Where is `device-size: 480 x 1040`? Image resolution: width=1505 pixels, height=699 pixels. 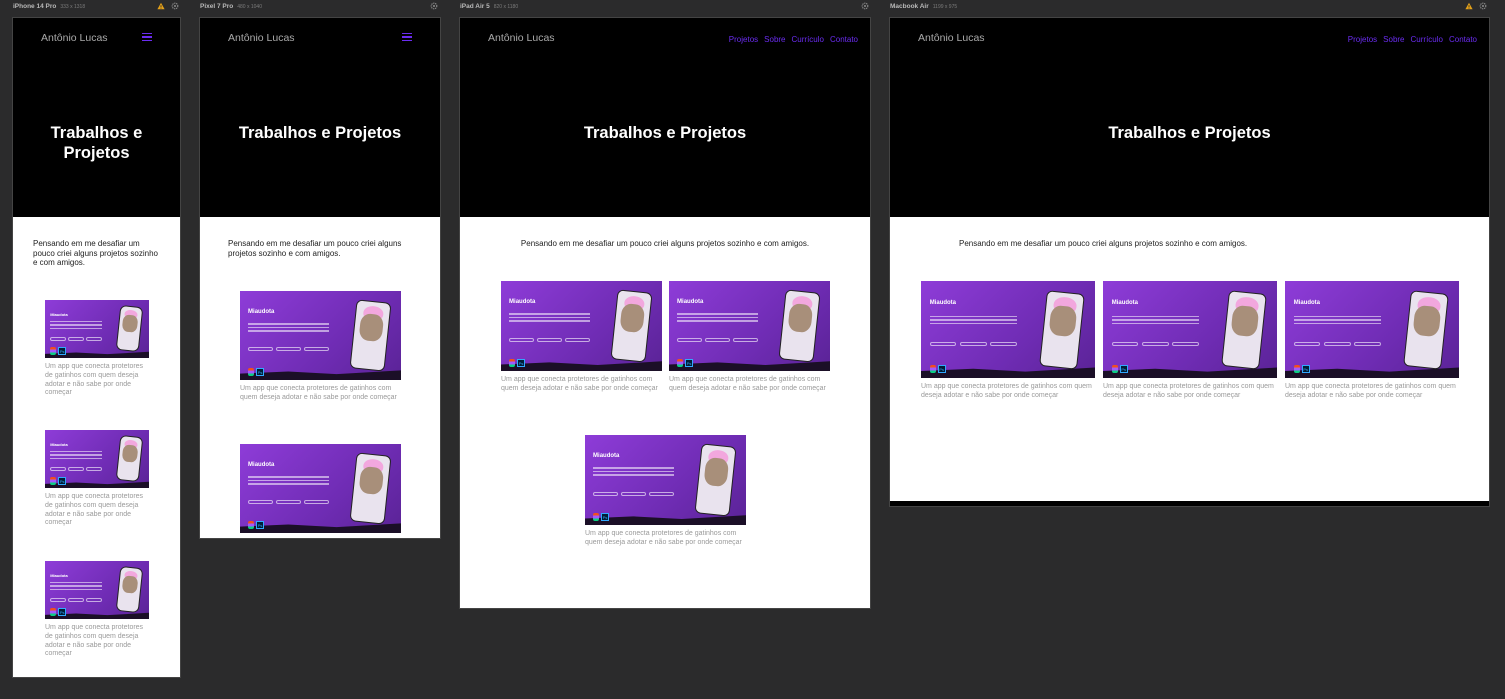
device-size: 480 x 1040 is located at coordinates (249, 7).